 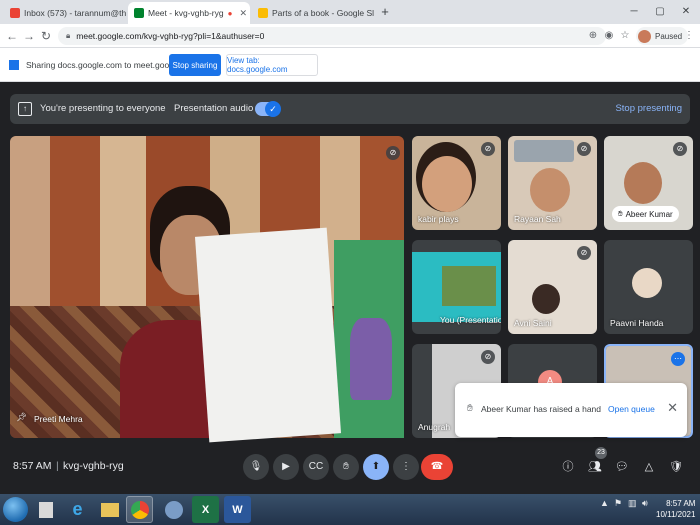 What do you see at coordinates (537, 219) in the screenshot?
I see `participant-name: Rayaan Sah` at bounding box center [537, 219].